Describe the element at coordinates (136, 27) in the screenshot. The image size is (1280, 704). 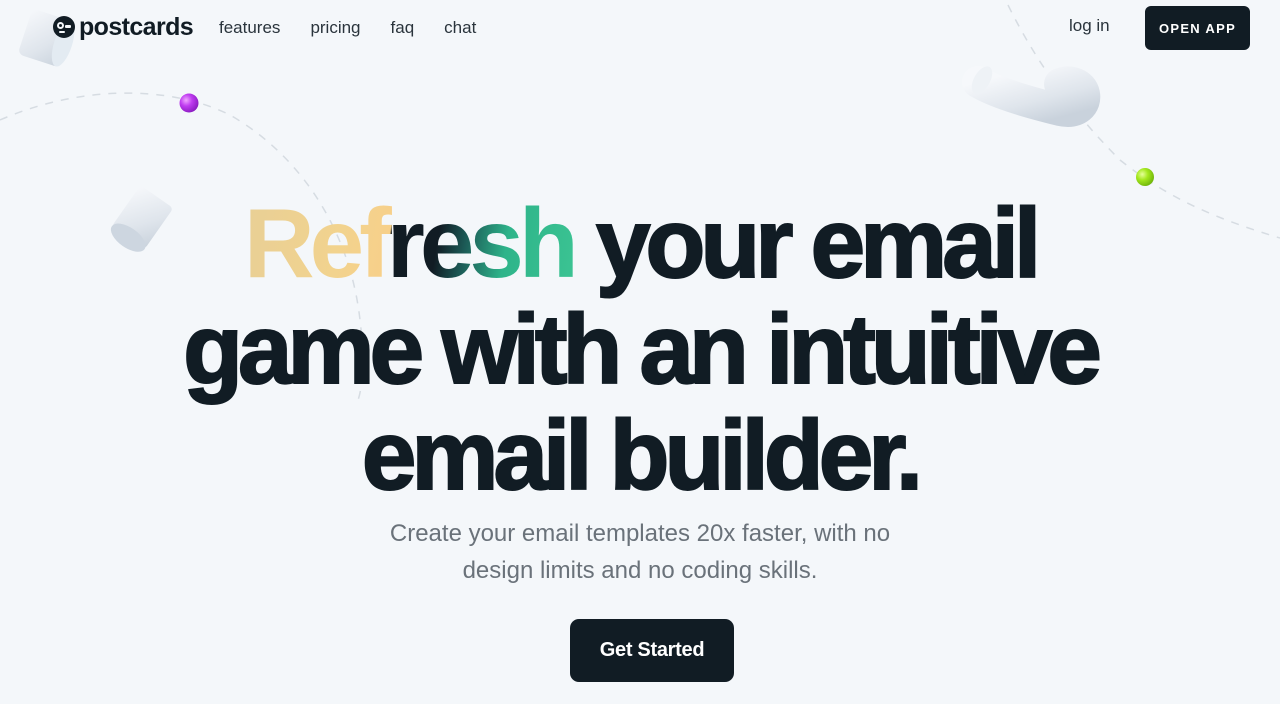
I see `logo-text: postcards` at that location.